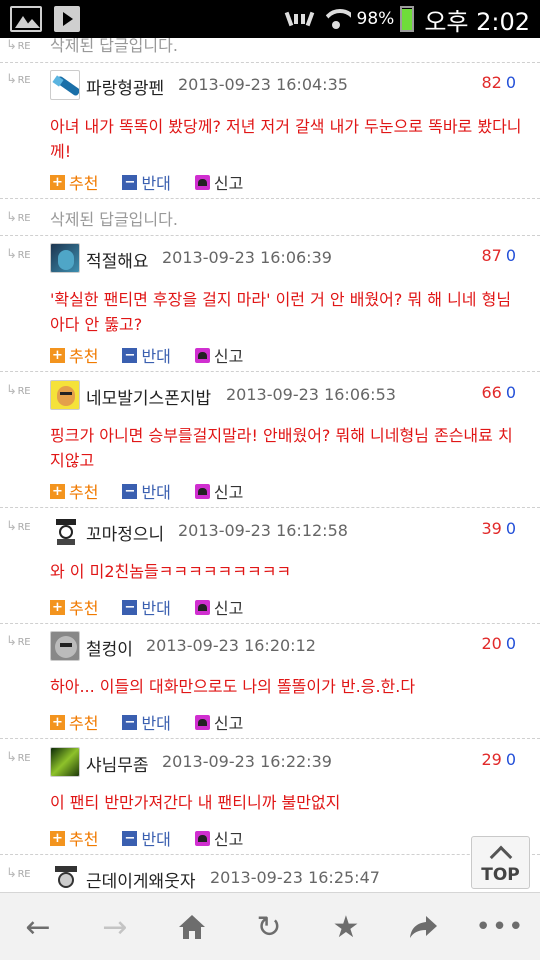 The height and width of the screenshot is (960, 540). I want to click on comment-body: 하아... 이들의 대화만으로도 나의 똘똘이가 반.응.한.다, so click(233, 686).